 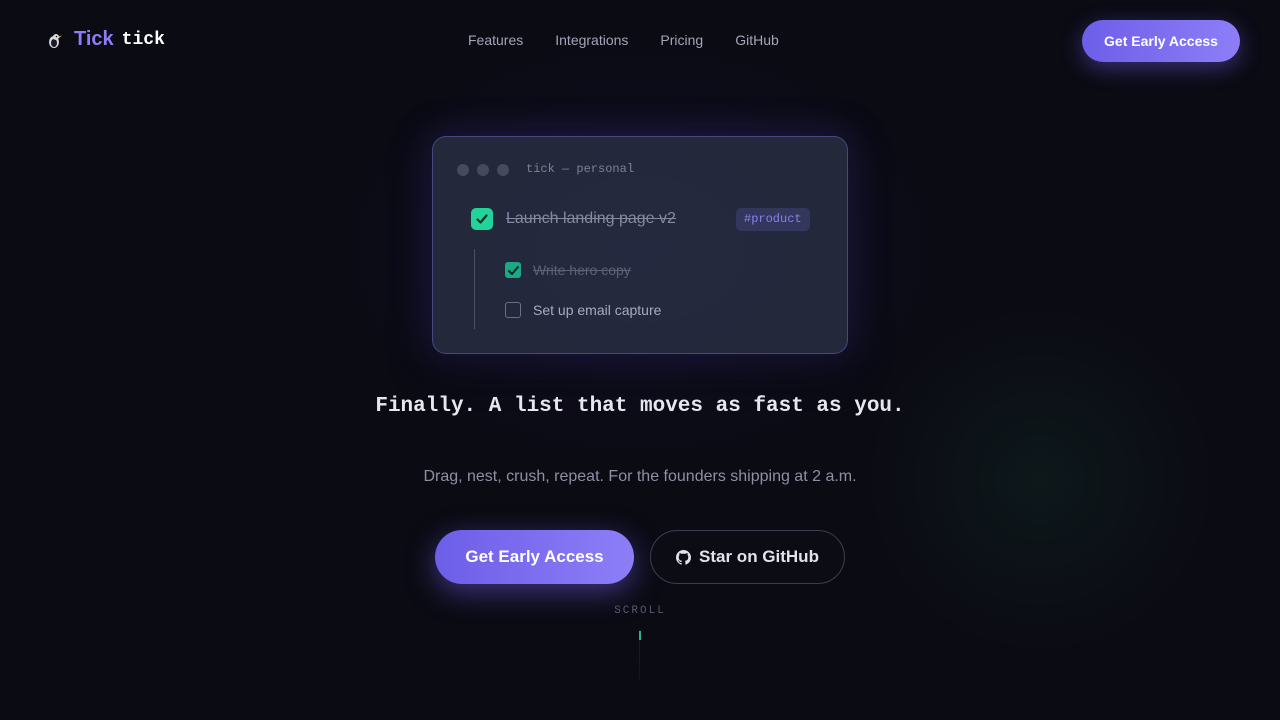 I want to click on window-controls, so click(x=483, y=170).